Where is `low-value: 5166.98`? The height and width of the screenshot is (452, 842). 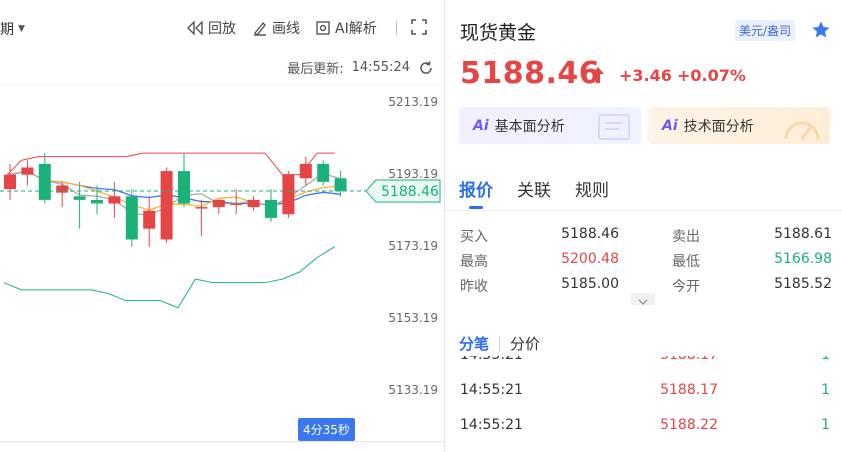 low-value: 5166.98 is located at coordinates (803, 259).